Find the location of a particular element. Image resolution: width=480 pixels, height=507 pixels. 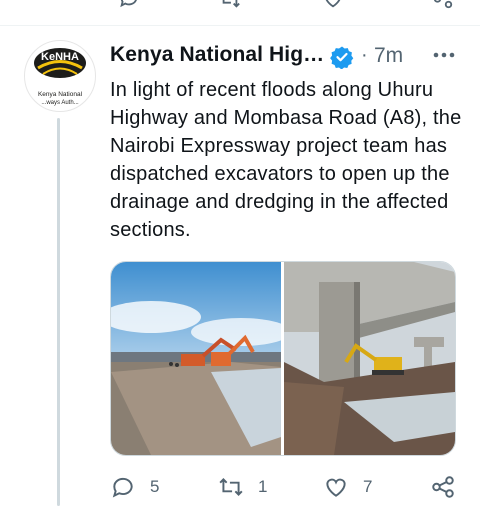

share-button is located at coordinates (443, 487).